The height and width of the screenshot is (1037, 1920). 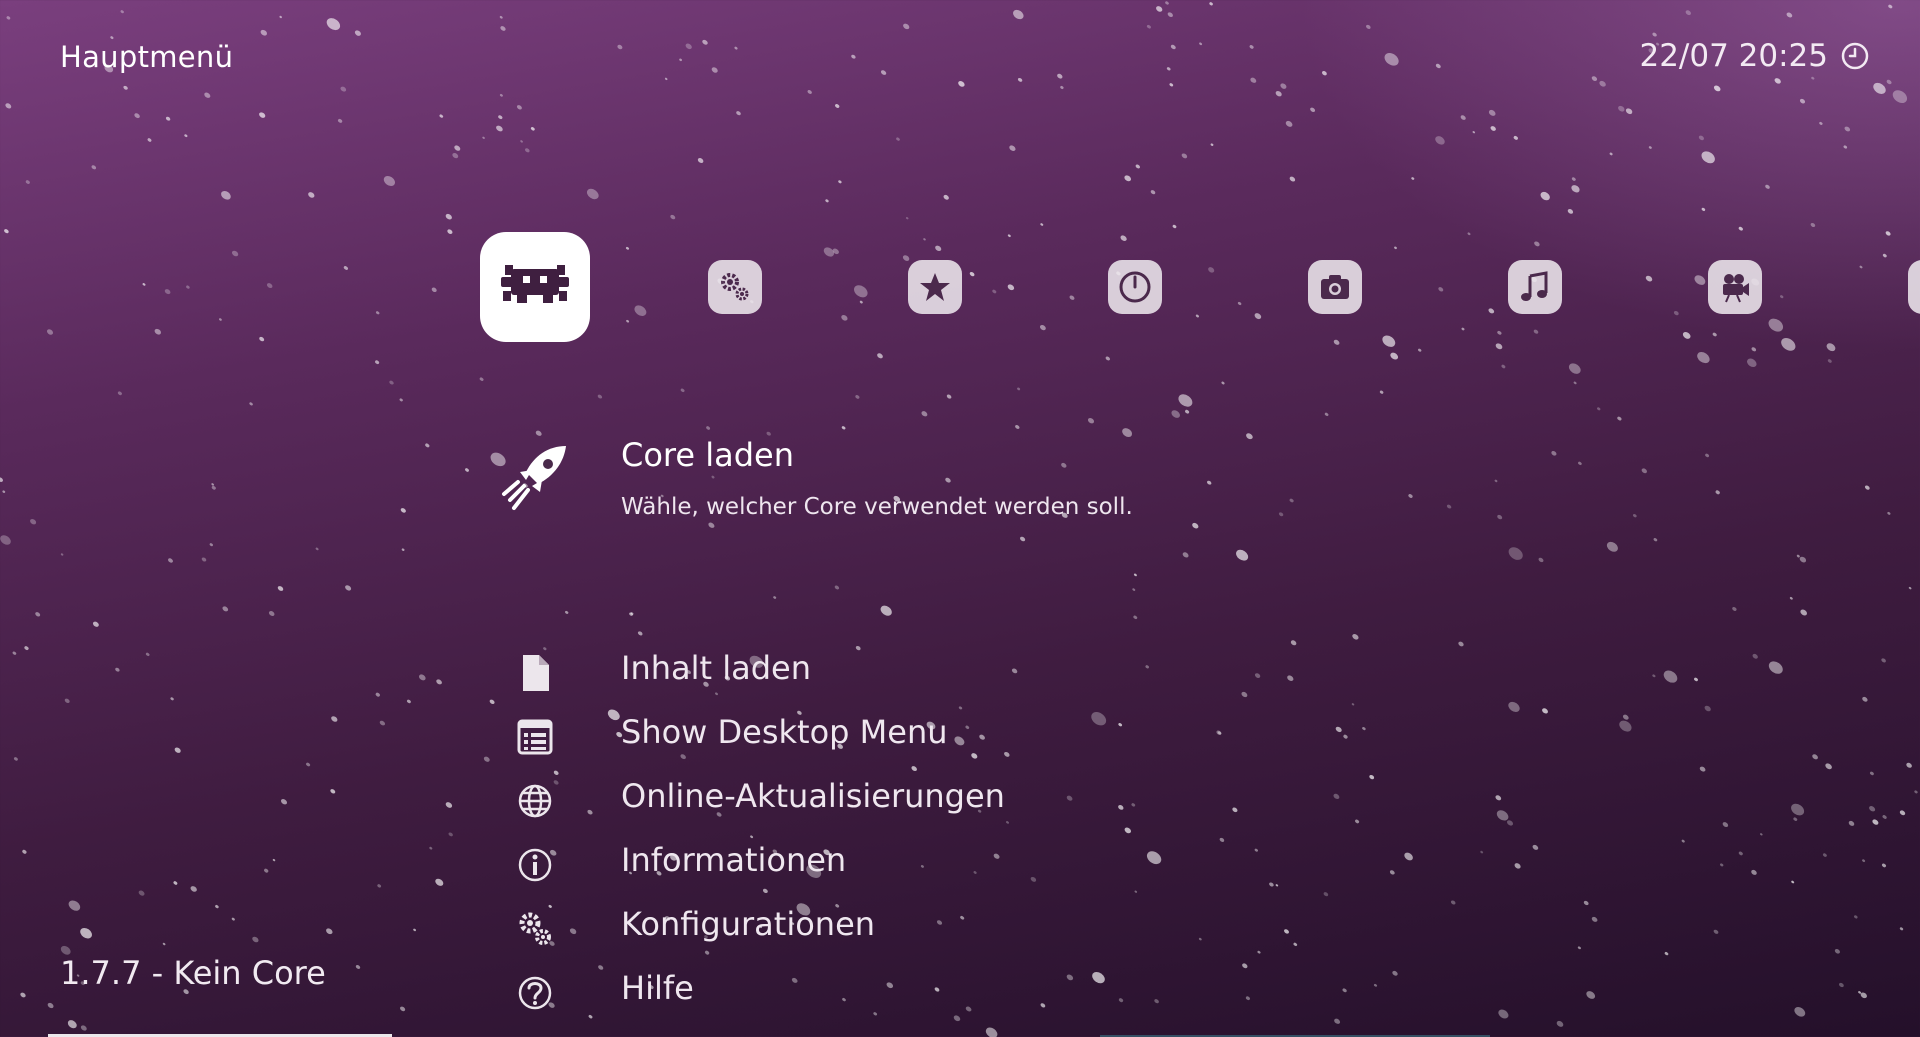 What do you see at coordinates (1900, 287) in the screenshot?
I see `tab-partial` at bounding box center [1900, 287].